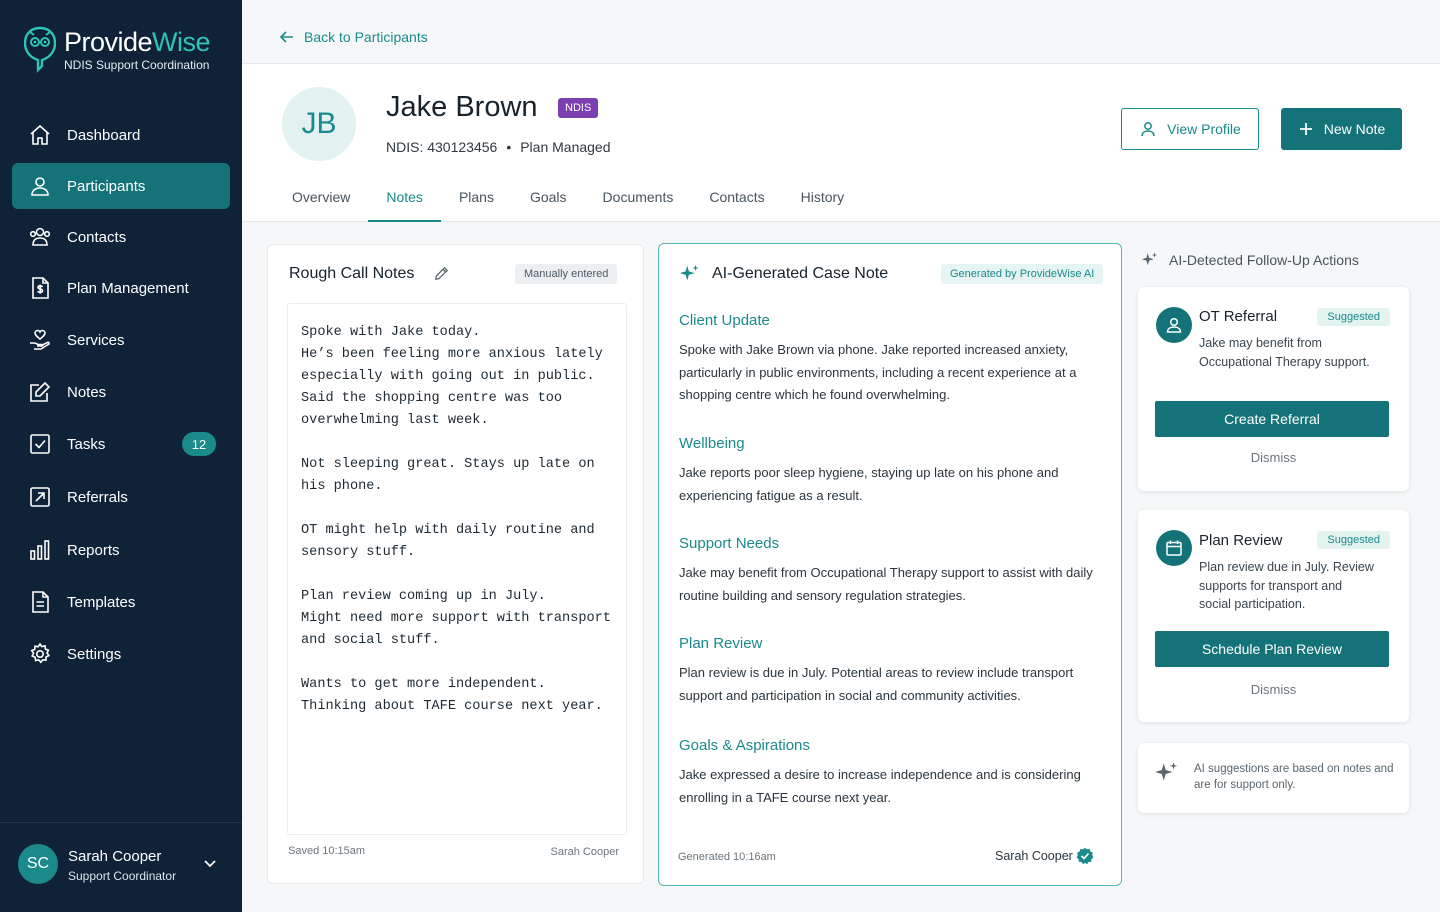 This screenshot has width=1440, height=912. What do you see at coordinates (321, 203) in the screenshot?
I see `tab-overview: Overview` at bounding box center [321, 203].